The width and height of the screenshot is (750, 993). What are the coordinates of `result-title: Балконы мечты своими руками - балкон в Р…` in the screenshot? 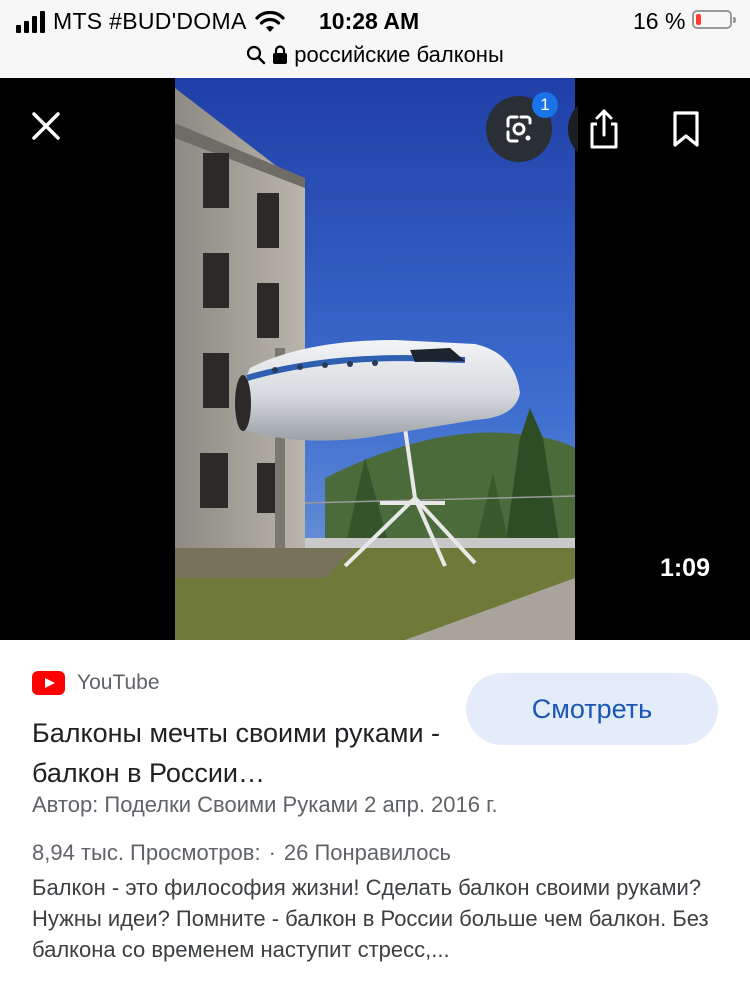 It's located at (242, 753).